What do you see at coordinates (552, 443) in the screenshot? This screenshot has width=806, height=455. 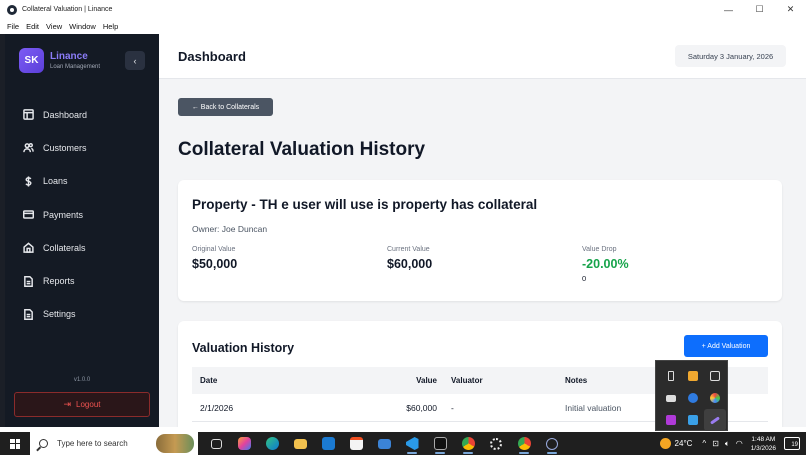 I see `electron-app-icon` at bounding box center [552, 443].